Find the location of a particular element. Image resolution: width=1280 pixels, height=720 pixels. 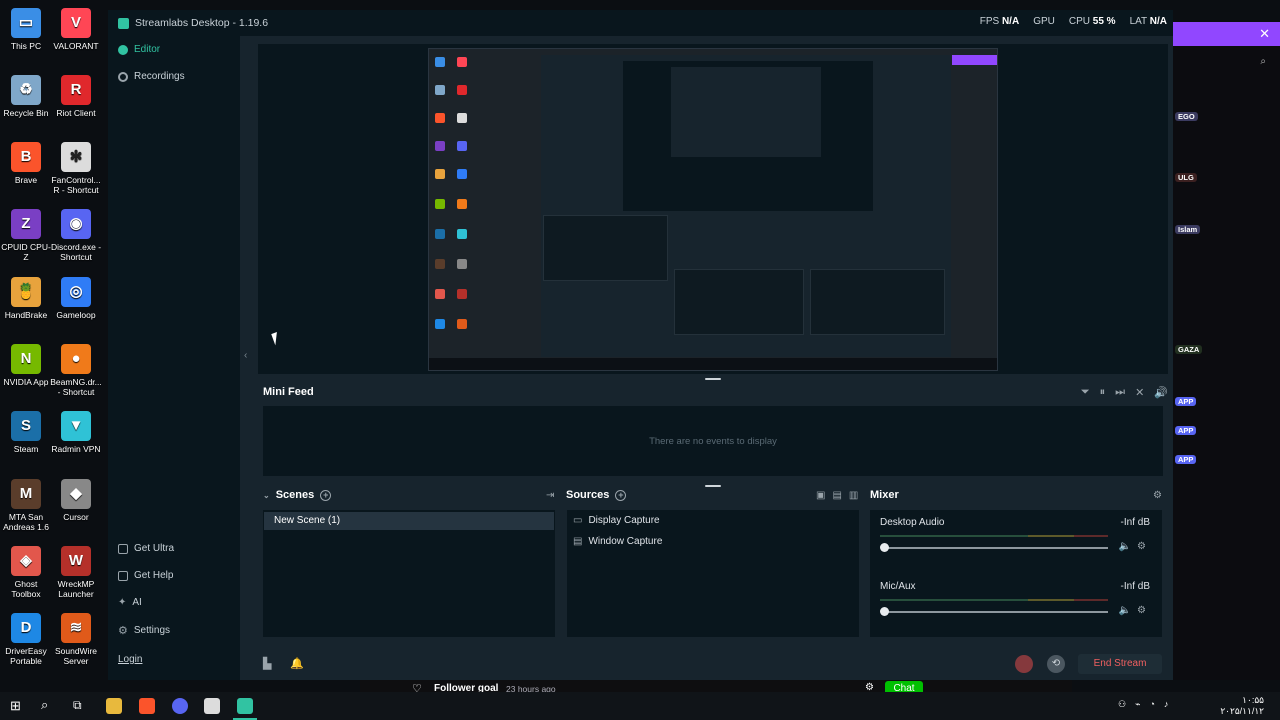

display-icon: ▭ is located at coordinates (578, 520).